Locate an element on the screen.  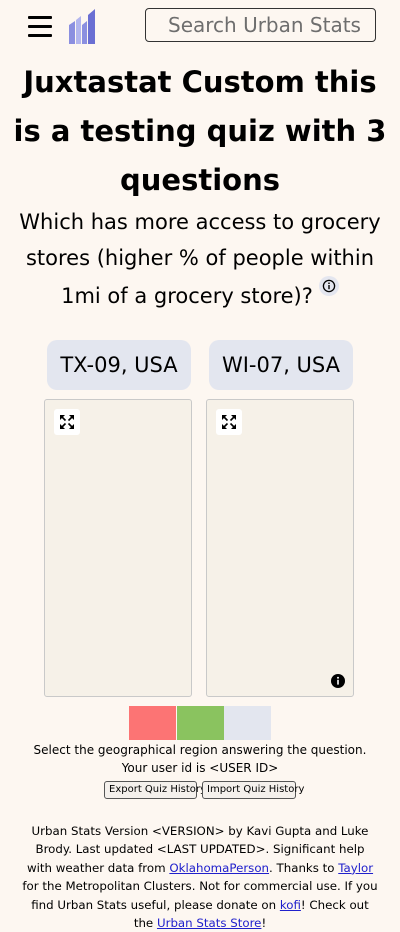
user-id-text: Your user id is <USER ID> is located at coordinates (200, 768).